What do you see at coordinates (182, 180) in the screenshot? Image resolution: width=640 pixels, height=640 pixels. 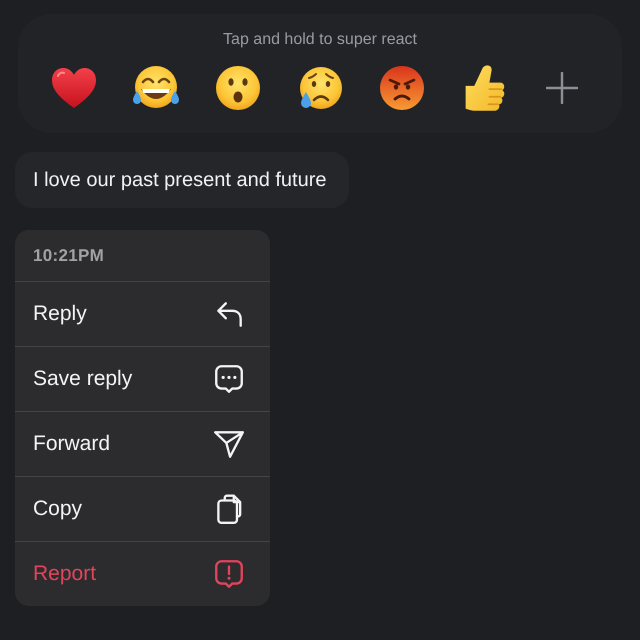 I see `message-bubble: I love our past present and future` at bounding box center [182, 180].